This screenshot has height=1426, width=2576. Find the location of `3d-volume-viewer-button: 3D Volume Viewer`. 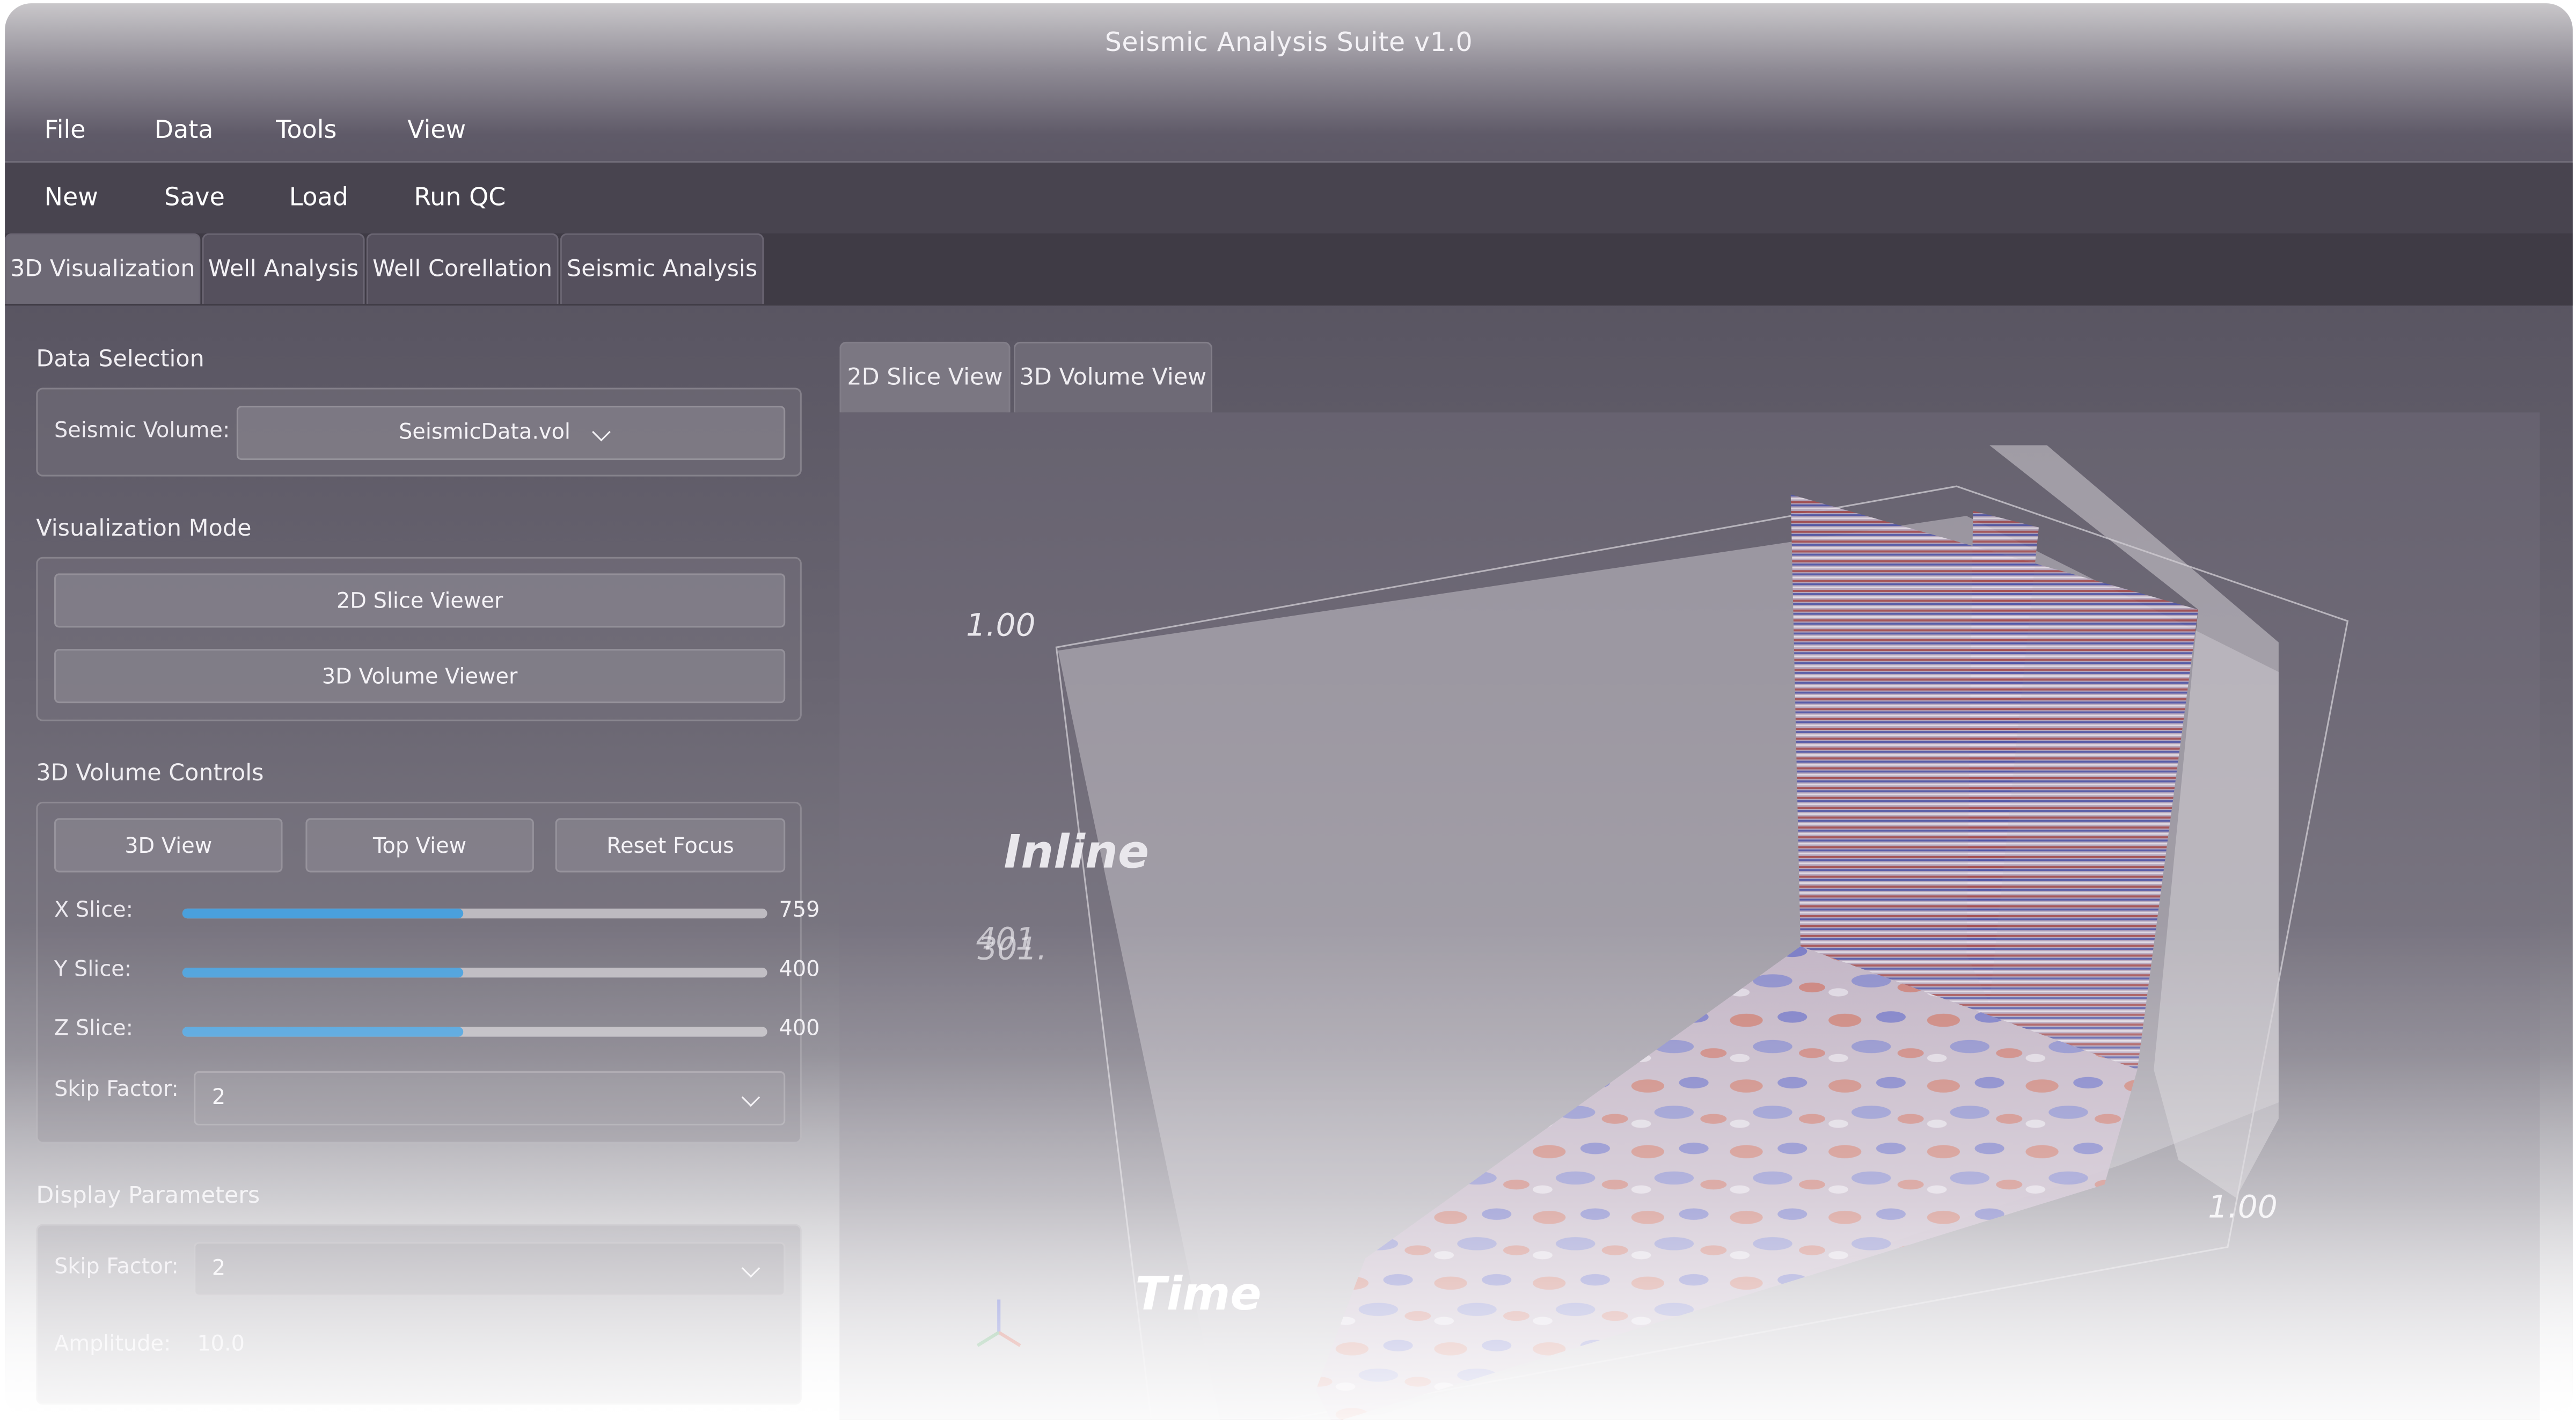

3d-volume-viewer-button: 3D Volume Viewer is located at coordinates (420, 676).